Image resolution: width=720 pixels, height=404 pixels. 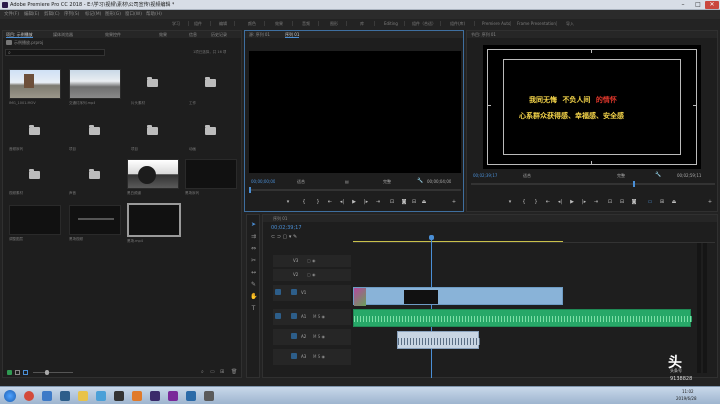 I want to click on workspace-tab: Editing, so click(x=391, y=23).